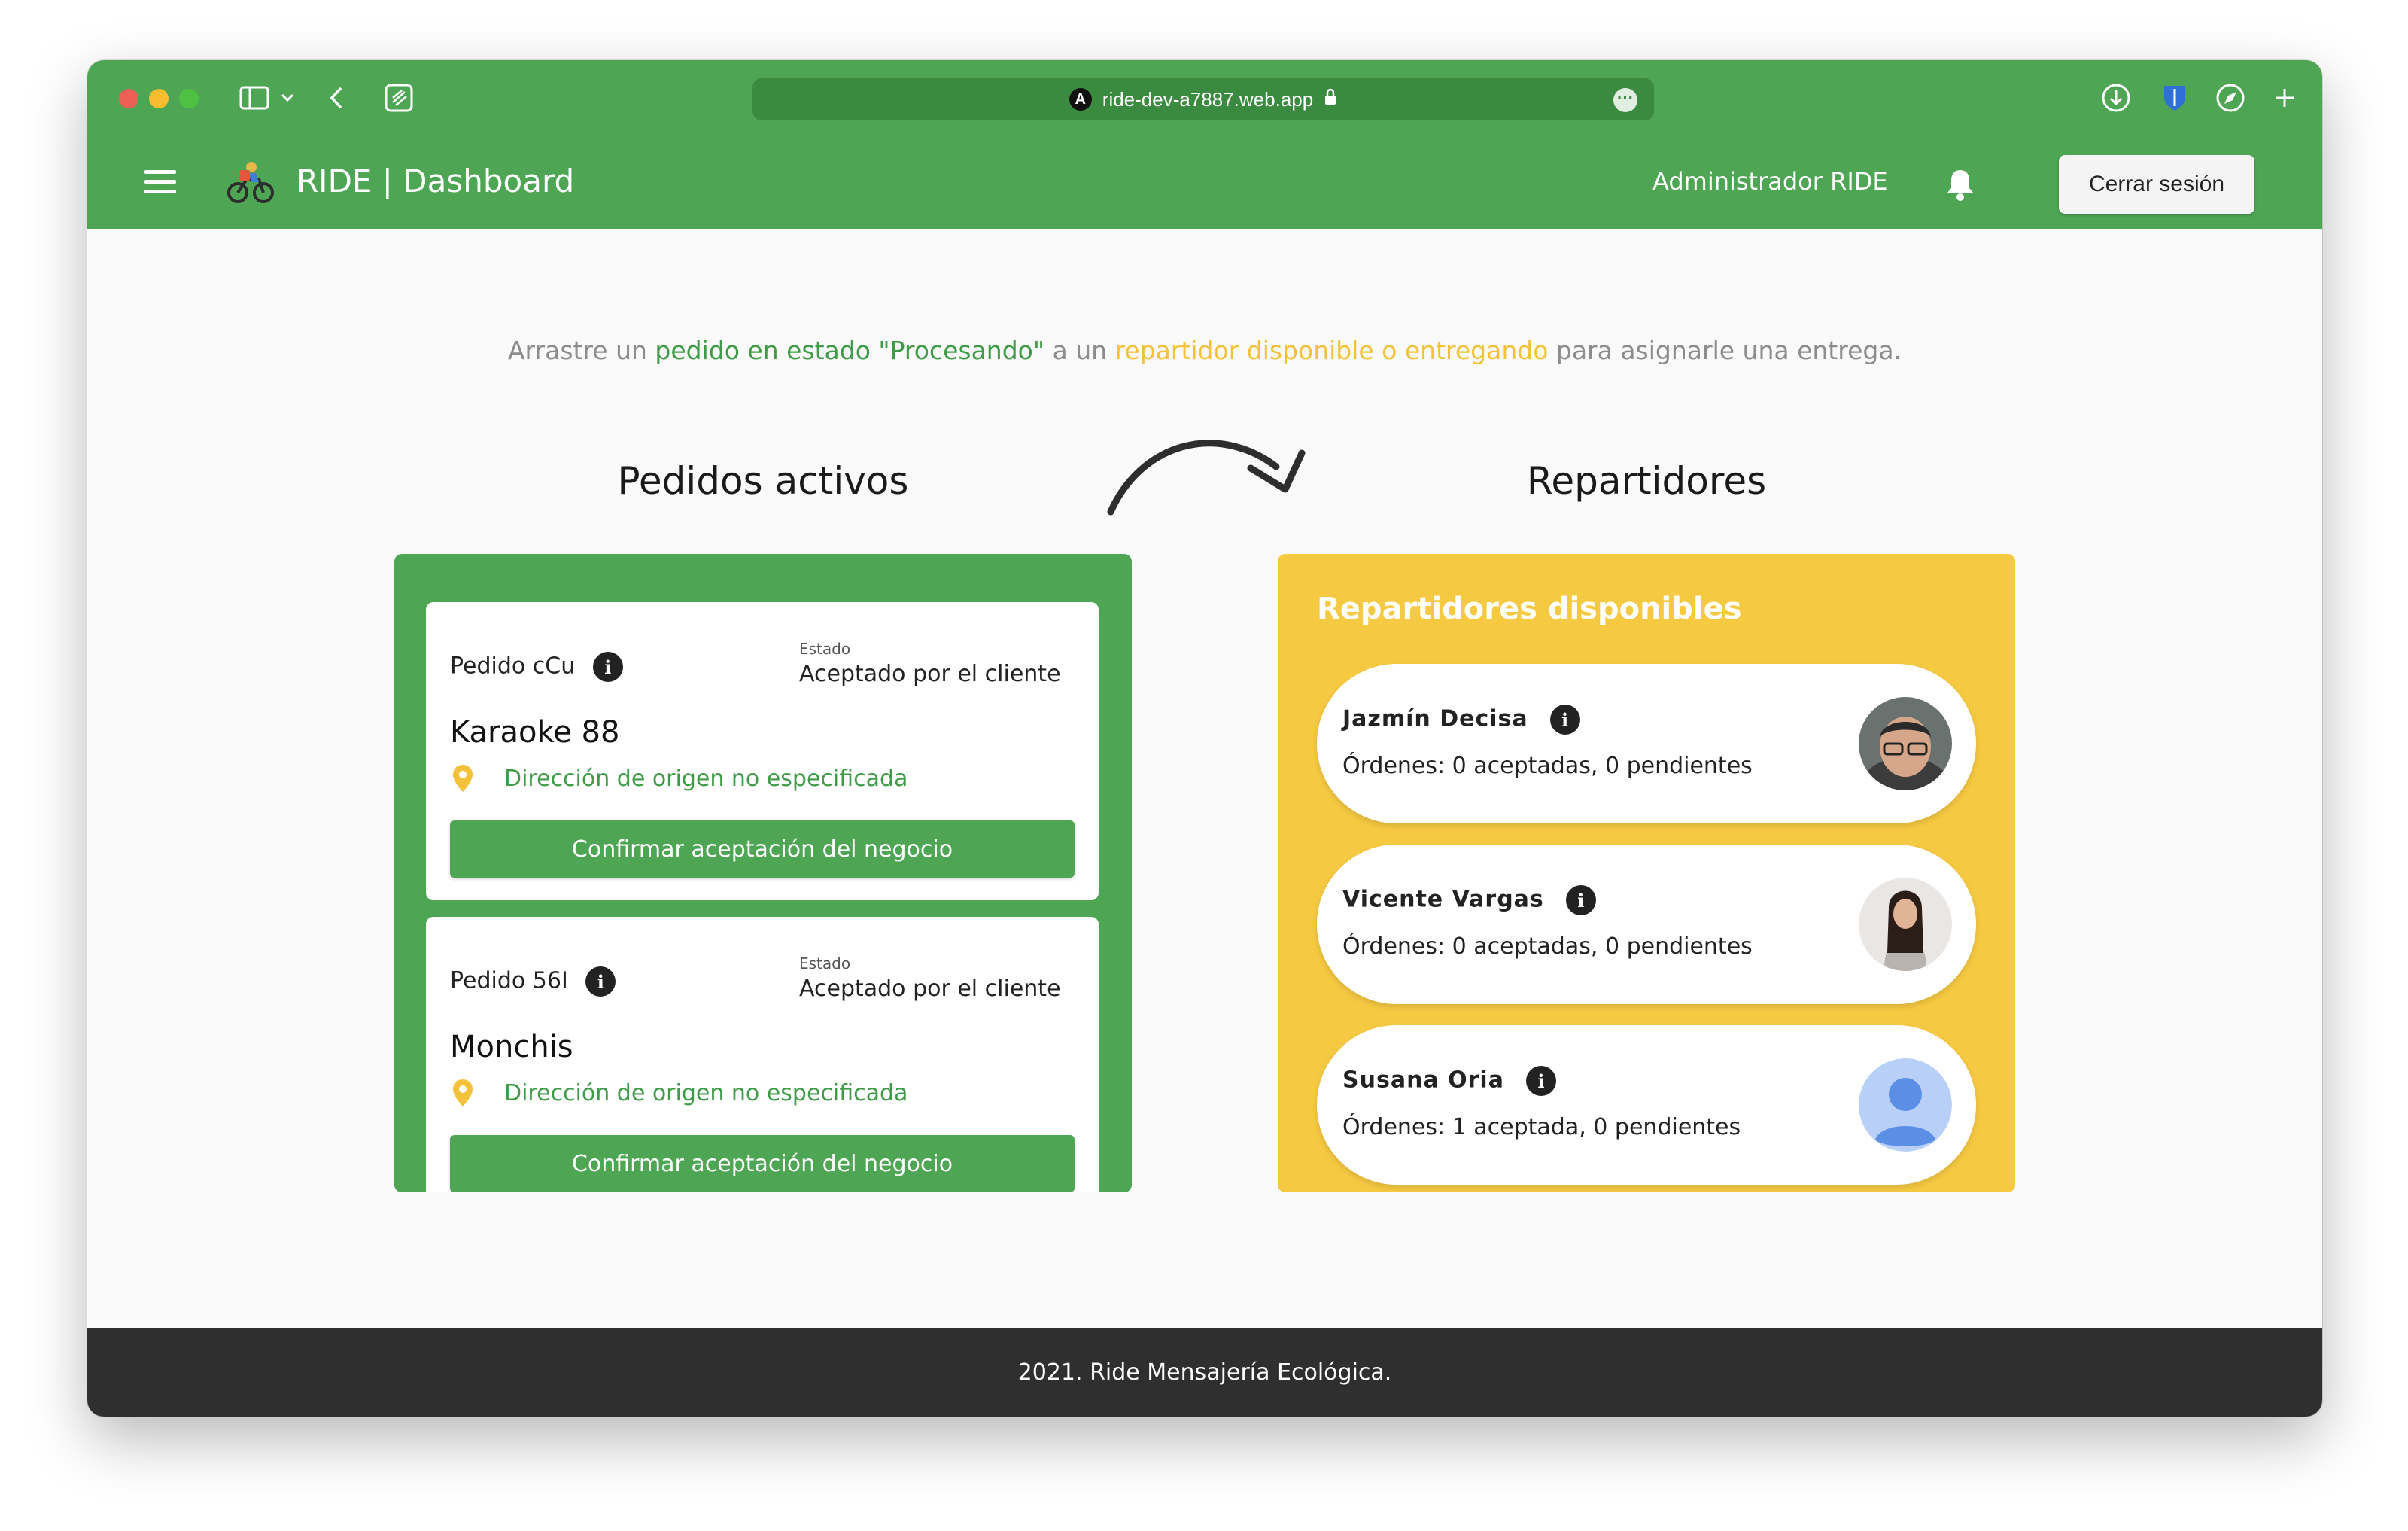 This screenshot has height=1531, width=2408. What do you see at coordinates (2285, 98) in the screenshot?
I see `new-tab-icon` at bounding box center [2285, 98].